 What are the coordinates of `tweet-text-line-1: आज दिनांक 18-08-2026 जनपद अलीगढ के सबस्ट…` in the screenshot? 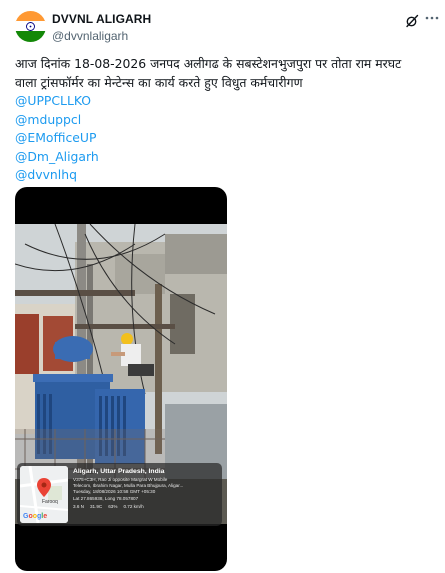 It's located at (208, 63).